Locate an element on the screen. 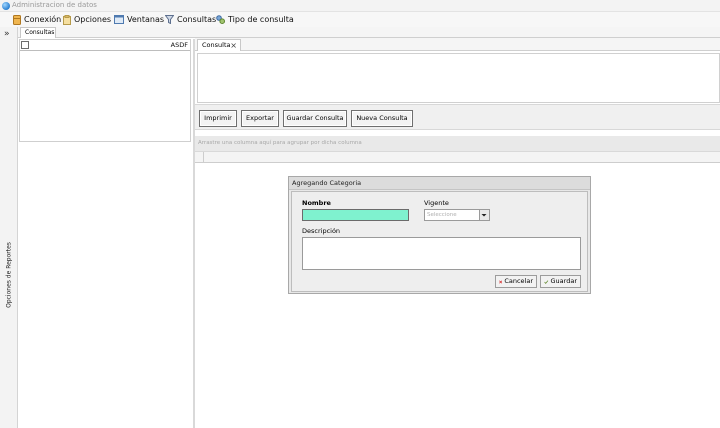  panel-splitter is located at coordinates (194, 233).